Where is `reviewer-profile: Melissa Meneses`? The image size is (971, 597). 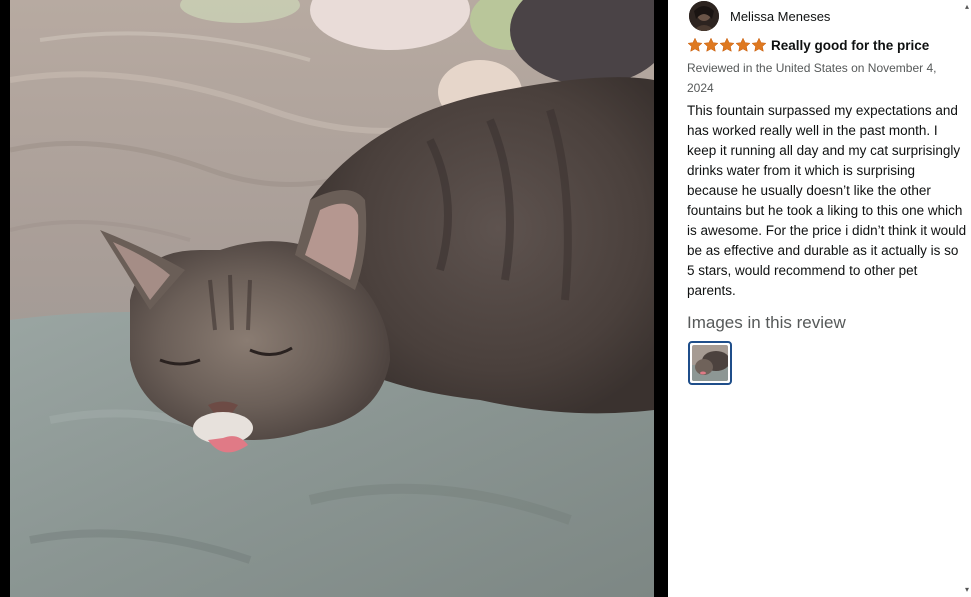 reviewer-profile: Melissa Meneses is located at coordinates (759, 16).